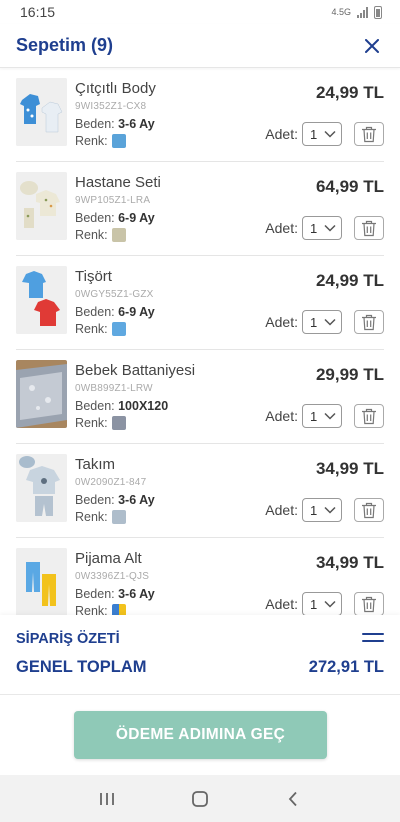  I want to click on close-icon, so click(372, 45).